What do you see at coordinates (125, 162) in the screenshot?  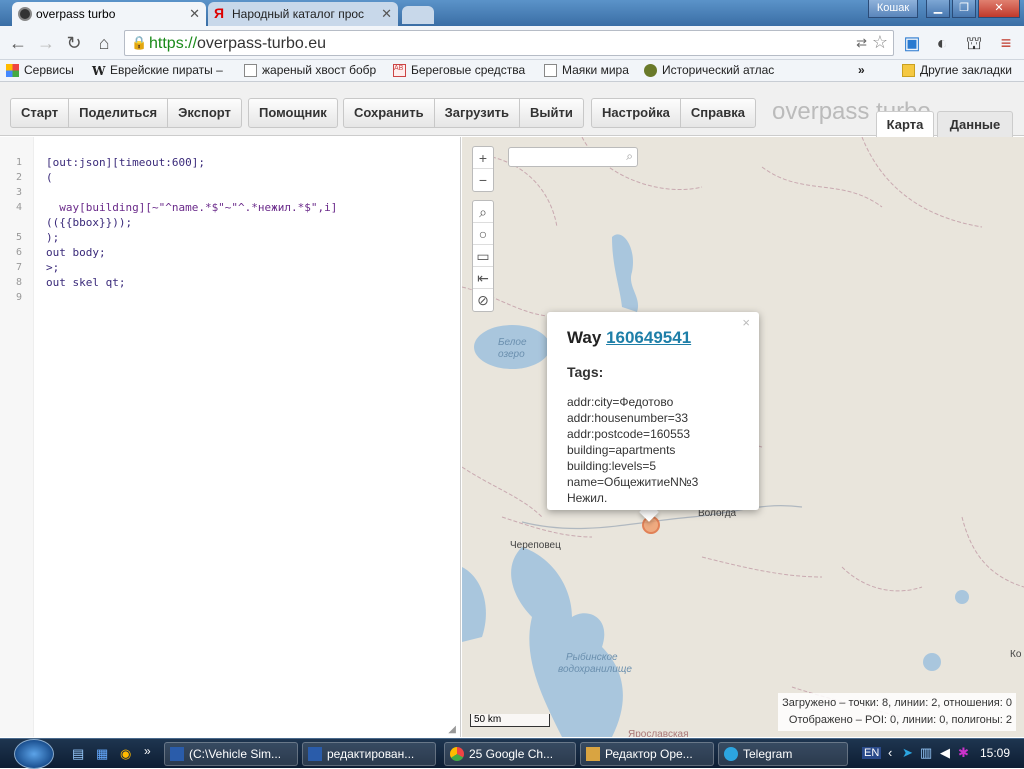 I see `code-line: [out:json][timeout:600];` at bounding box center [125, 162].